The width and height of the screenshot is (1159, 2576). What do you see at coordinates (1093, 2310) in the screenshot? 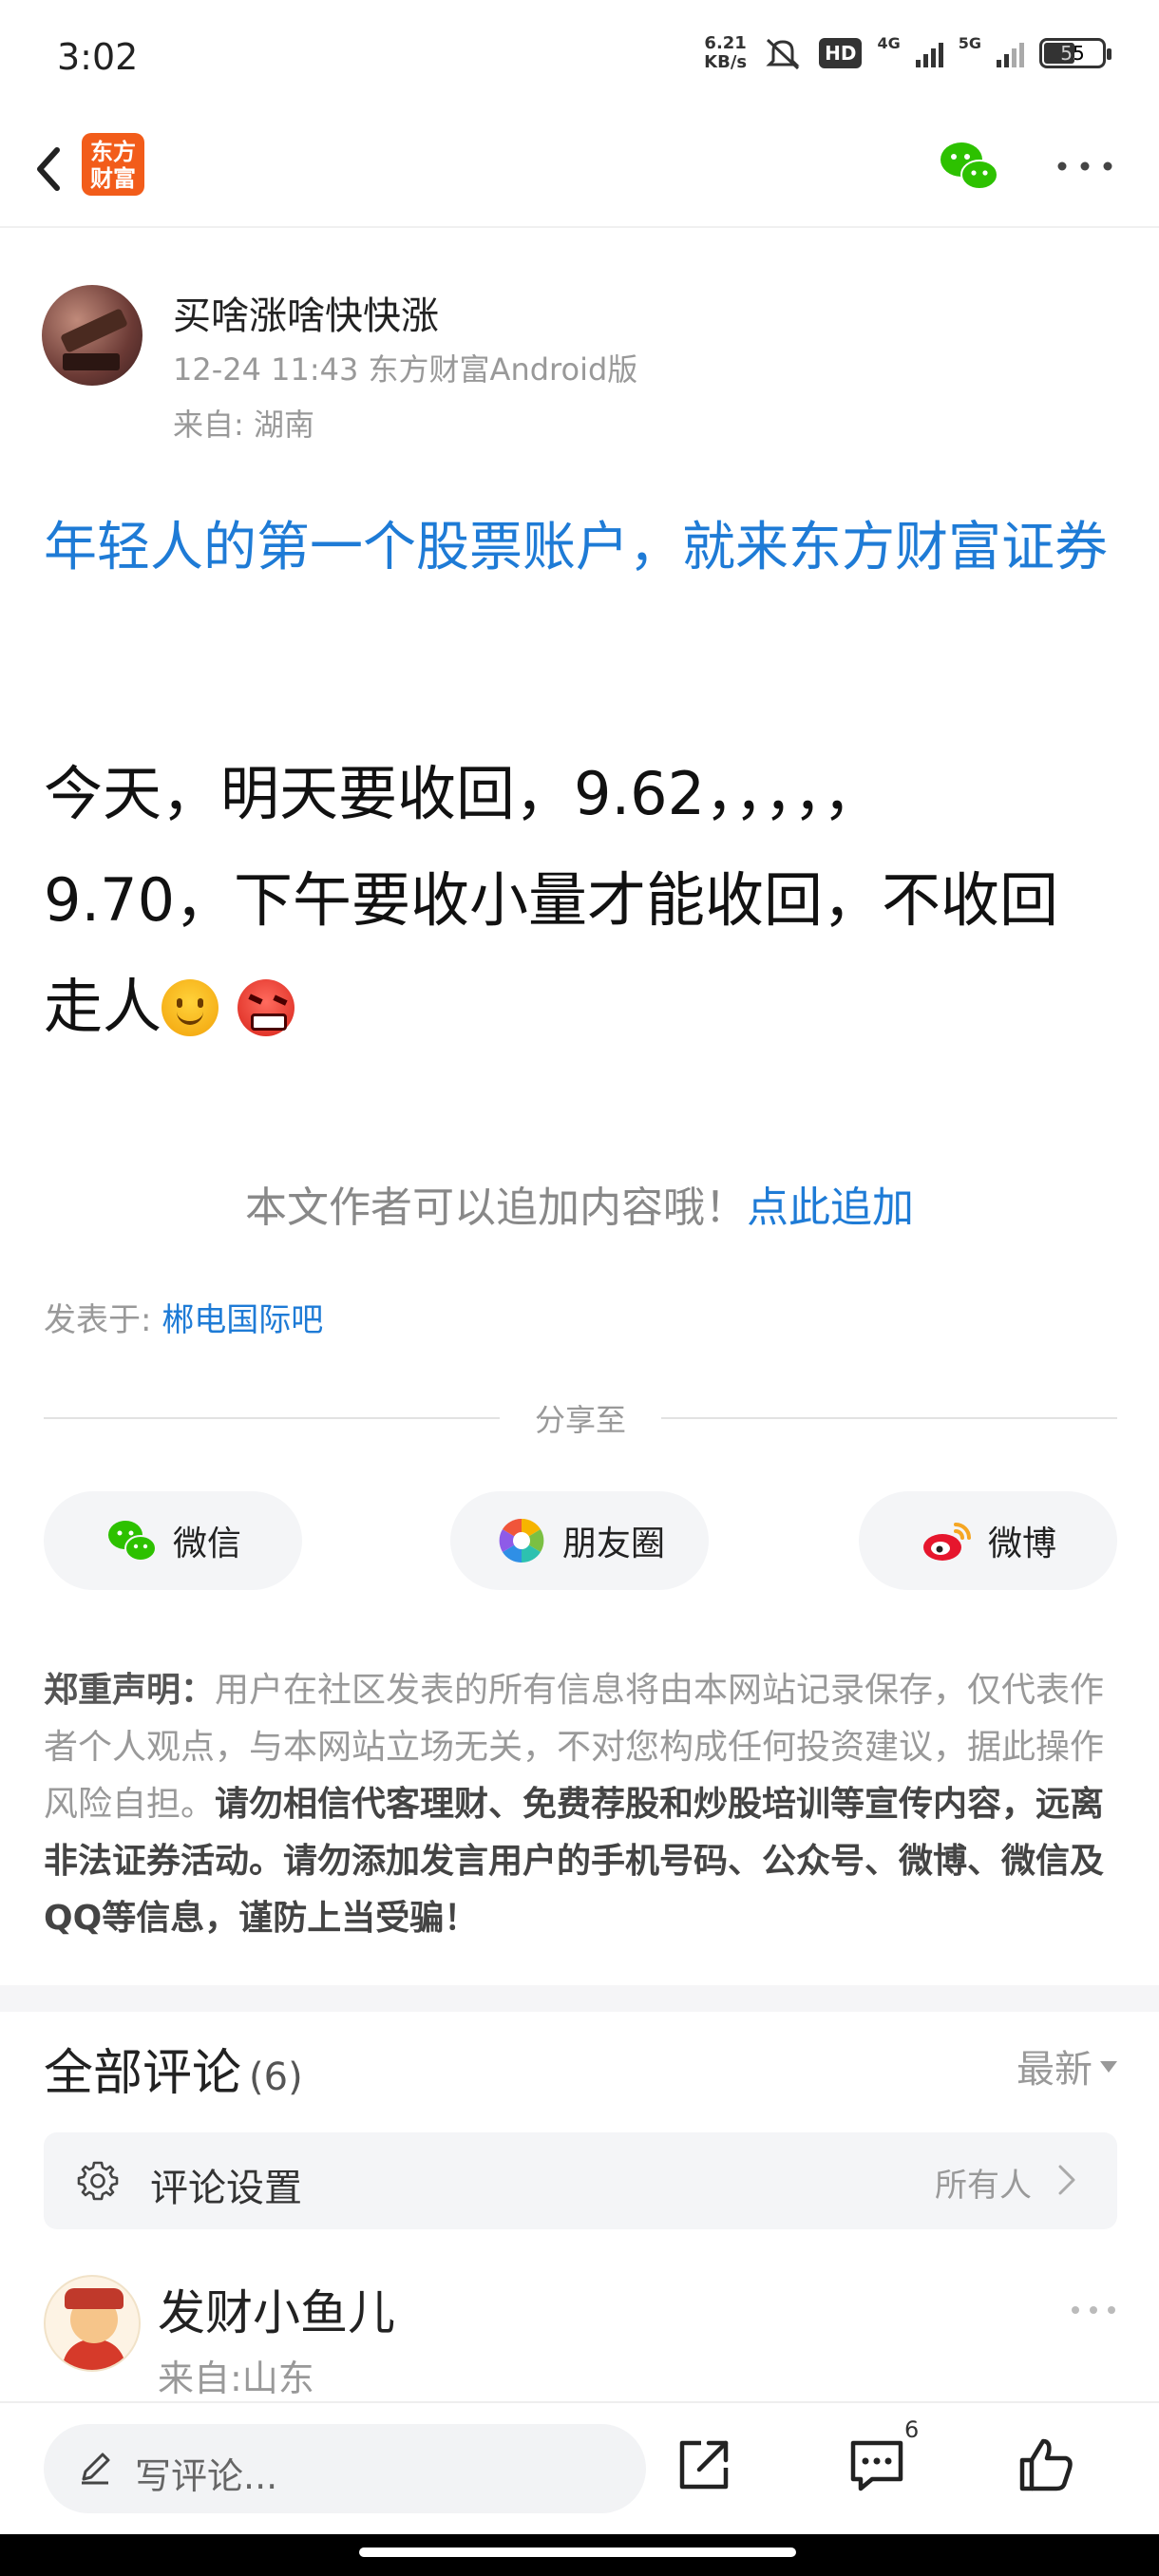
I see `comment-more-icon` at bounding box center [1093, 2310].